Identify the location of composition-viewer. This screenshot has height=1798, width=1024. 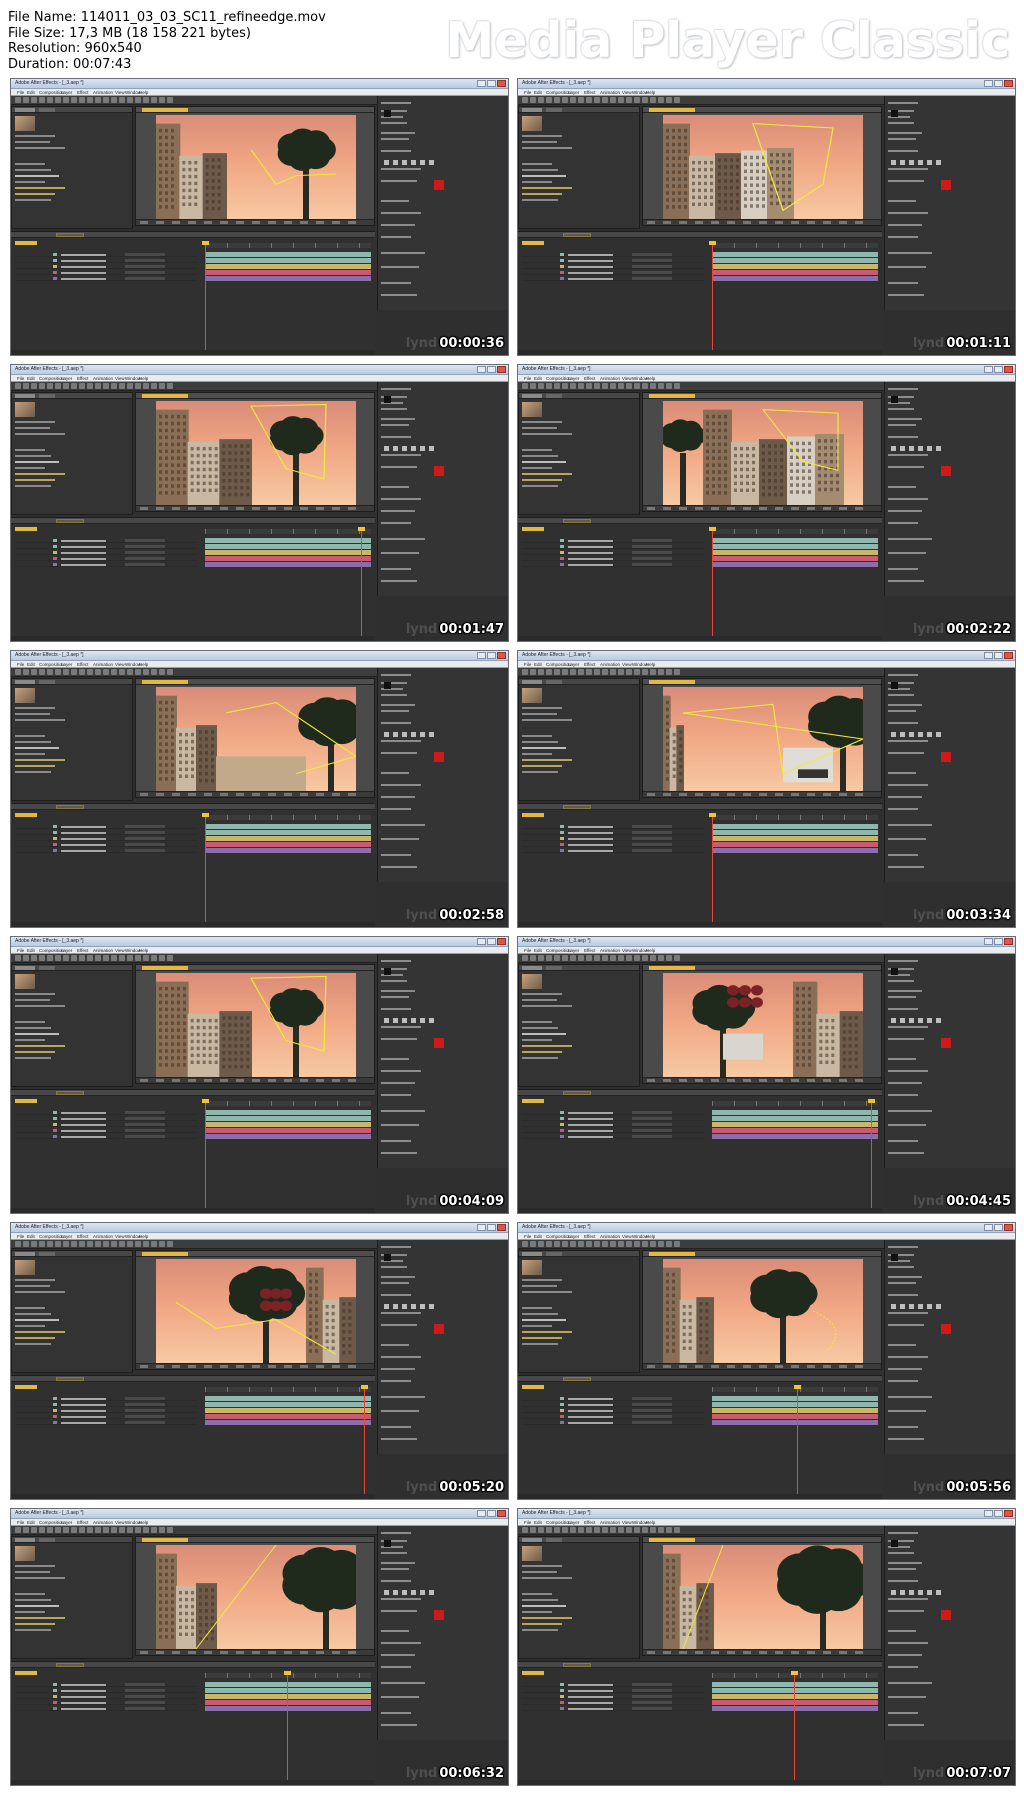
(255, 738).